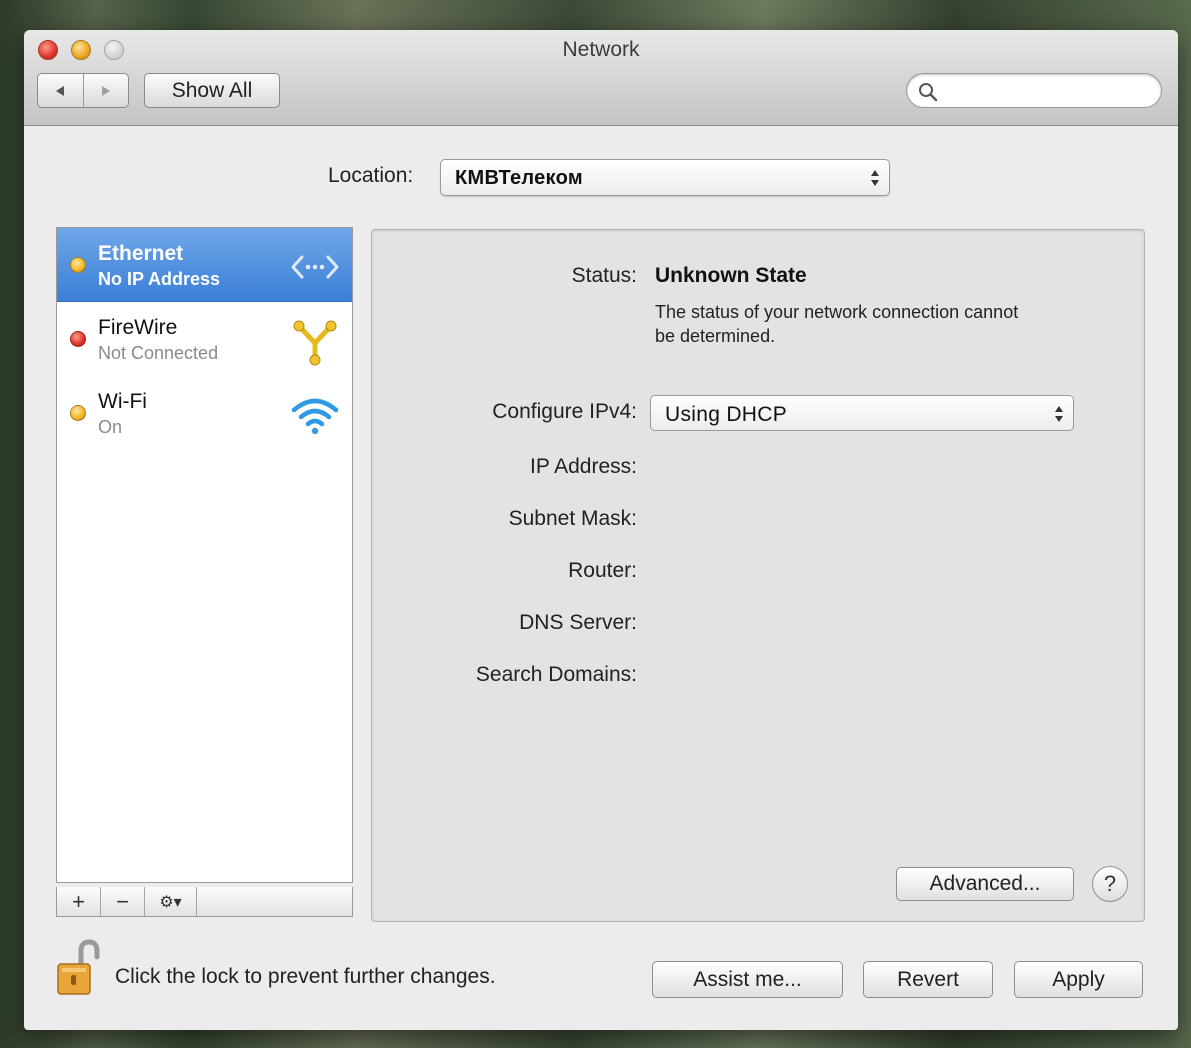  I want to click on interface-status: No IP Address, so click(159, 279).